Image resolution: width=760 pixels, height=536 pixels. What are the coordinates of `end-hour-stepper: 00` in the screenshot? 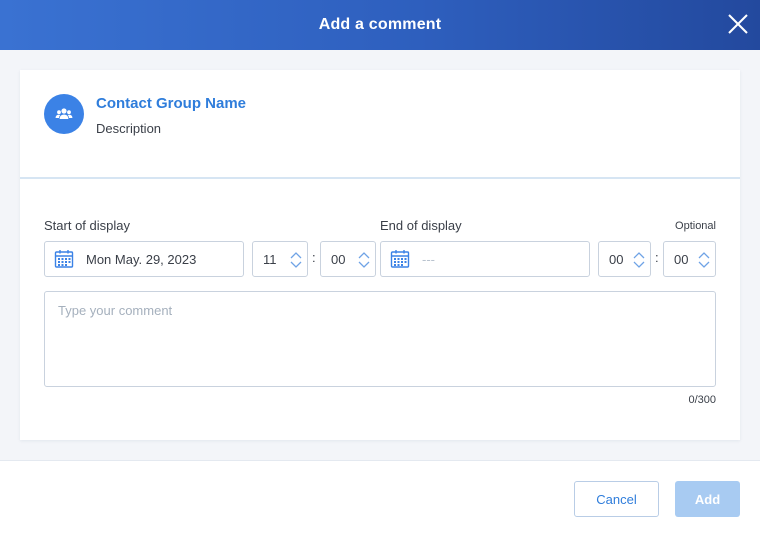 It's located at (624, 259).